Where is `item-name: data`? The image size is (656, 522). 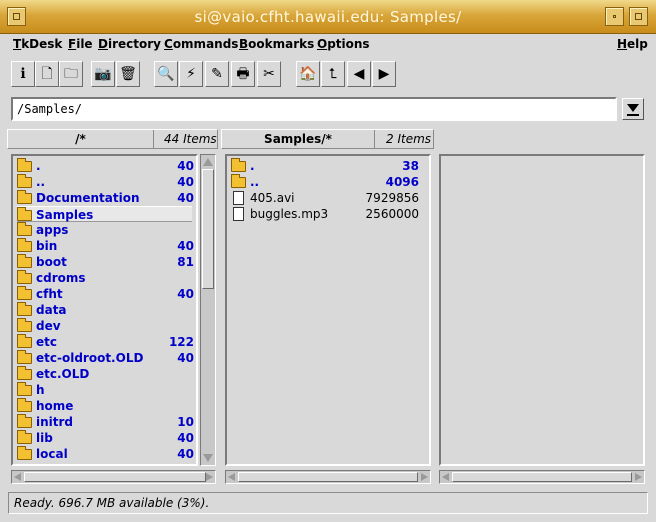 item-name: data is located at coordinates (51, 310).